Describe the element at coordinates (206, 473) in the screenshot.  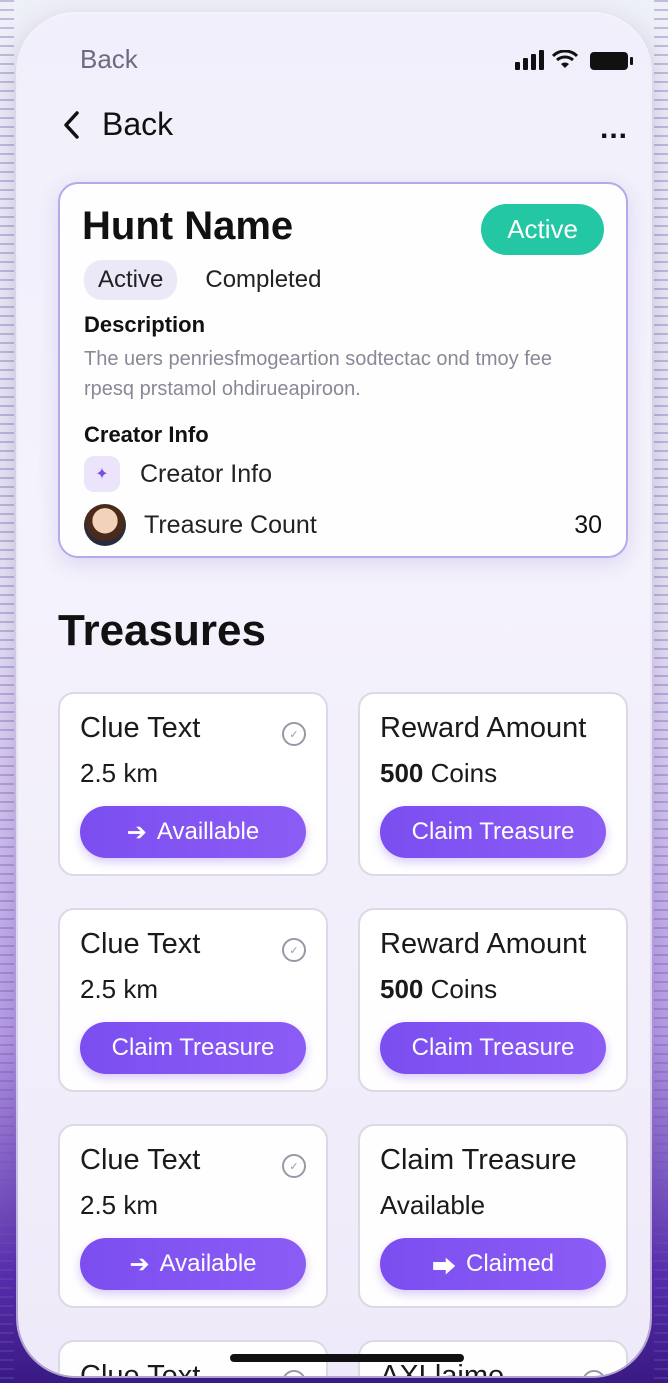
I see `creator-name: Creator Info` at that location.